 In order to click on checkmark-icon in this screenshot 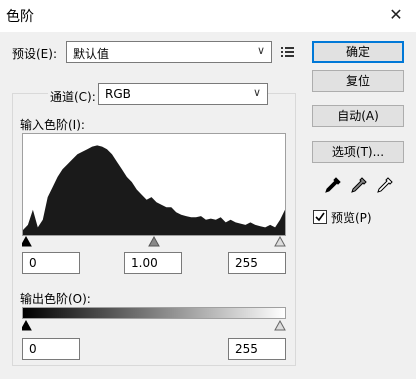, I will do `click(320, 217)`.